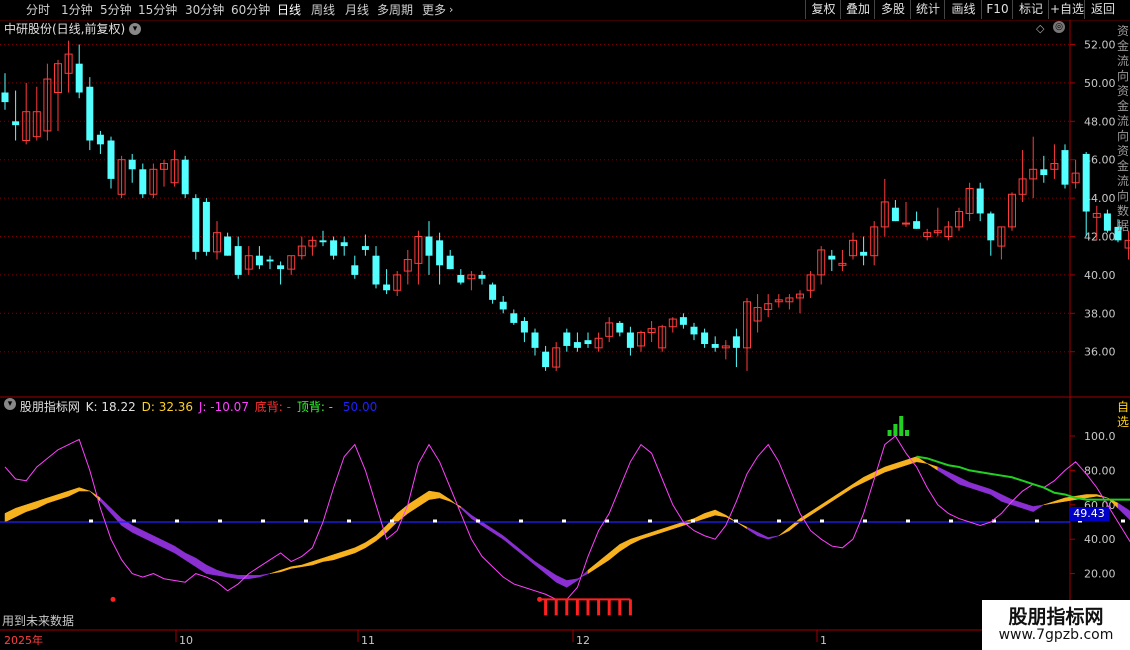 This screenshot has width=1130, height=650. I want to click on period-tab-9: 多周期, so click(395, 10).